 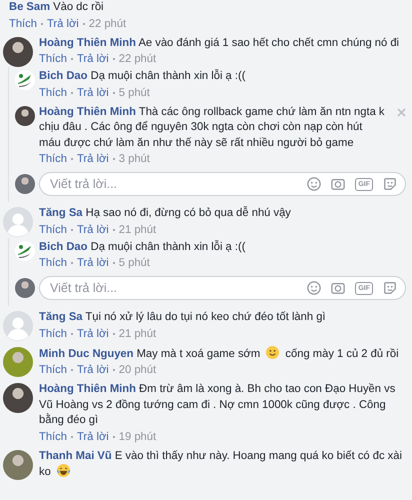 I want to click on comment-text: Tăng Sa Tụi nó xử lý lâu do tụi nó keo chứ đéo tốt lành gì, so click(x=183, y=317).